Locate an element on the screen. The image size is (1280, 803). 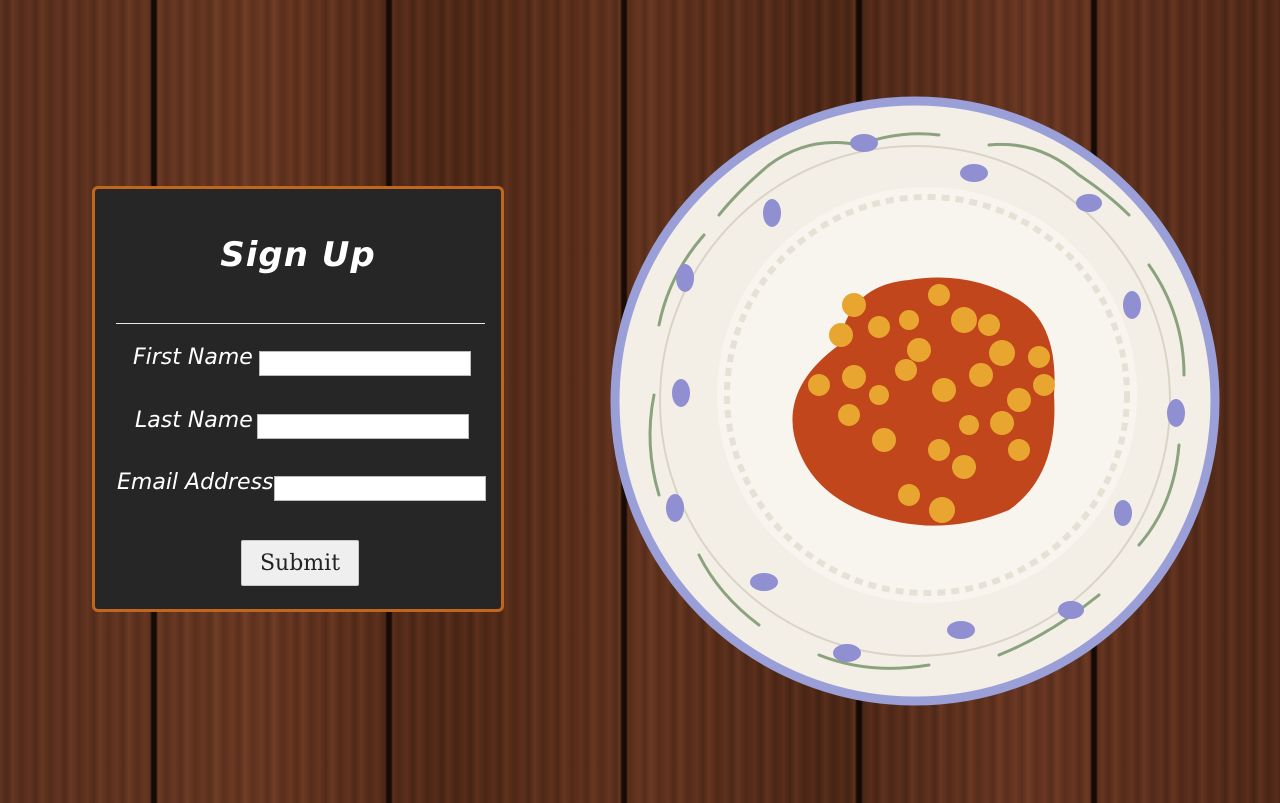
form-title: Sign Up is located at coordinates (298, 255).